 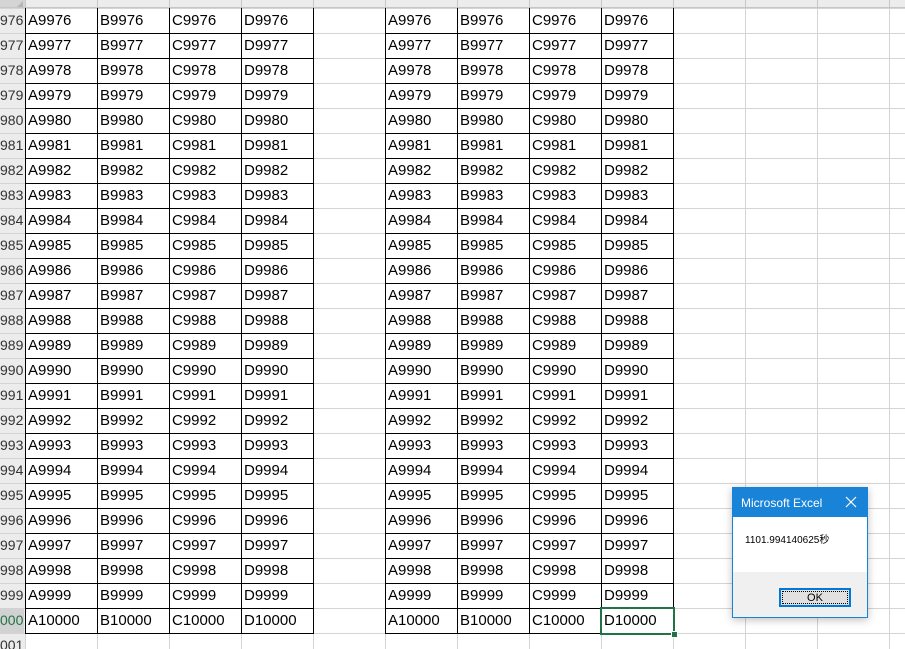 I want to click on left-table-cell: B9994, so click(x=133, y=470).